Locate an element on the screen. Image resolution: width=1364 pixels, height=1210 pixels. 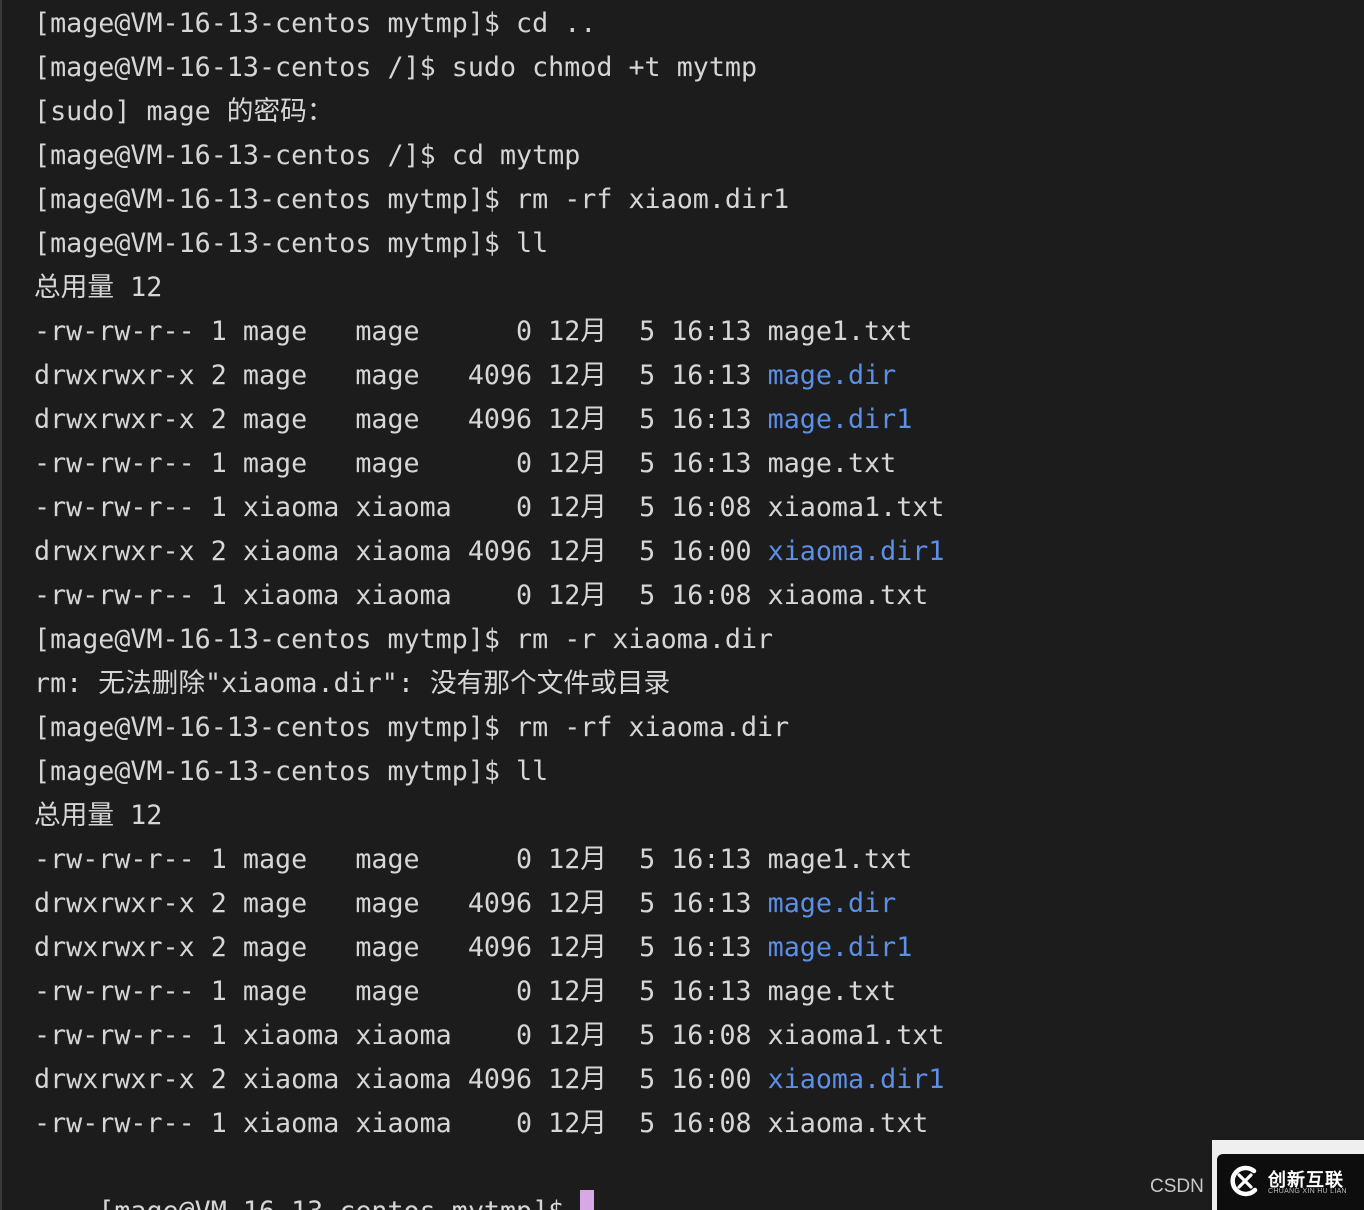
prompt-line: [mage@VM-16-13-centos mytmp]$ is located at coordinates (314, 1178).